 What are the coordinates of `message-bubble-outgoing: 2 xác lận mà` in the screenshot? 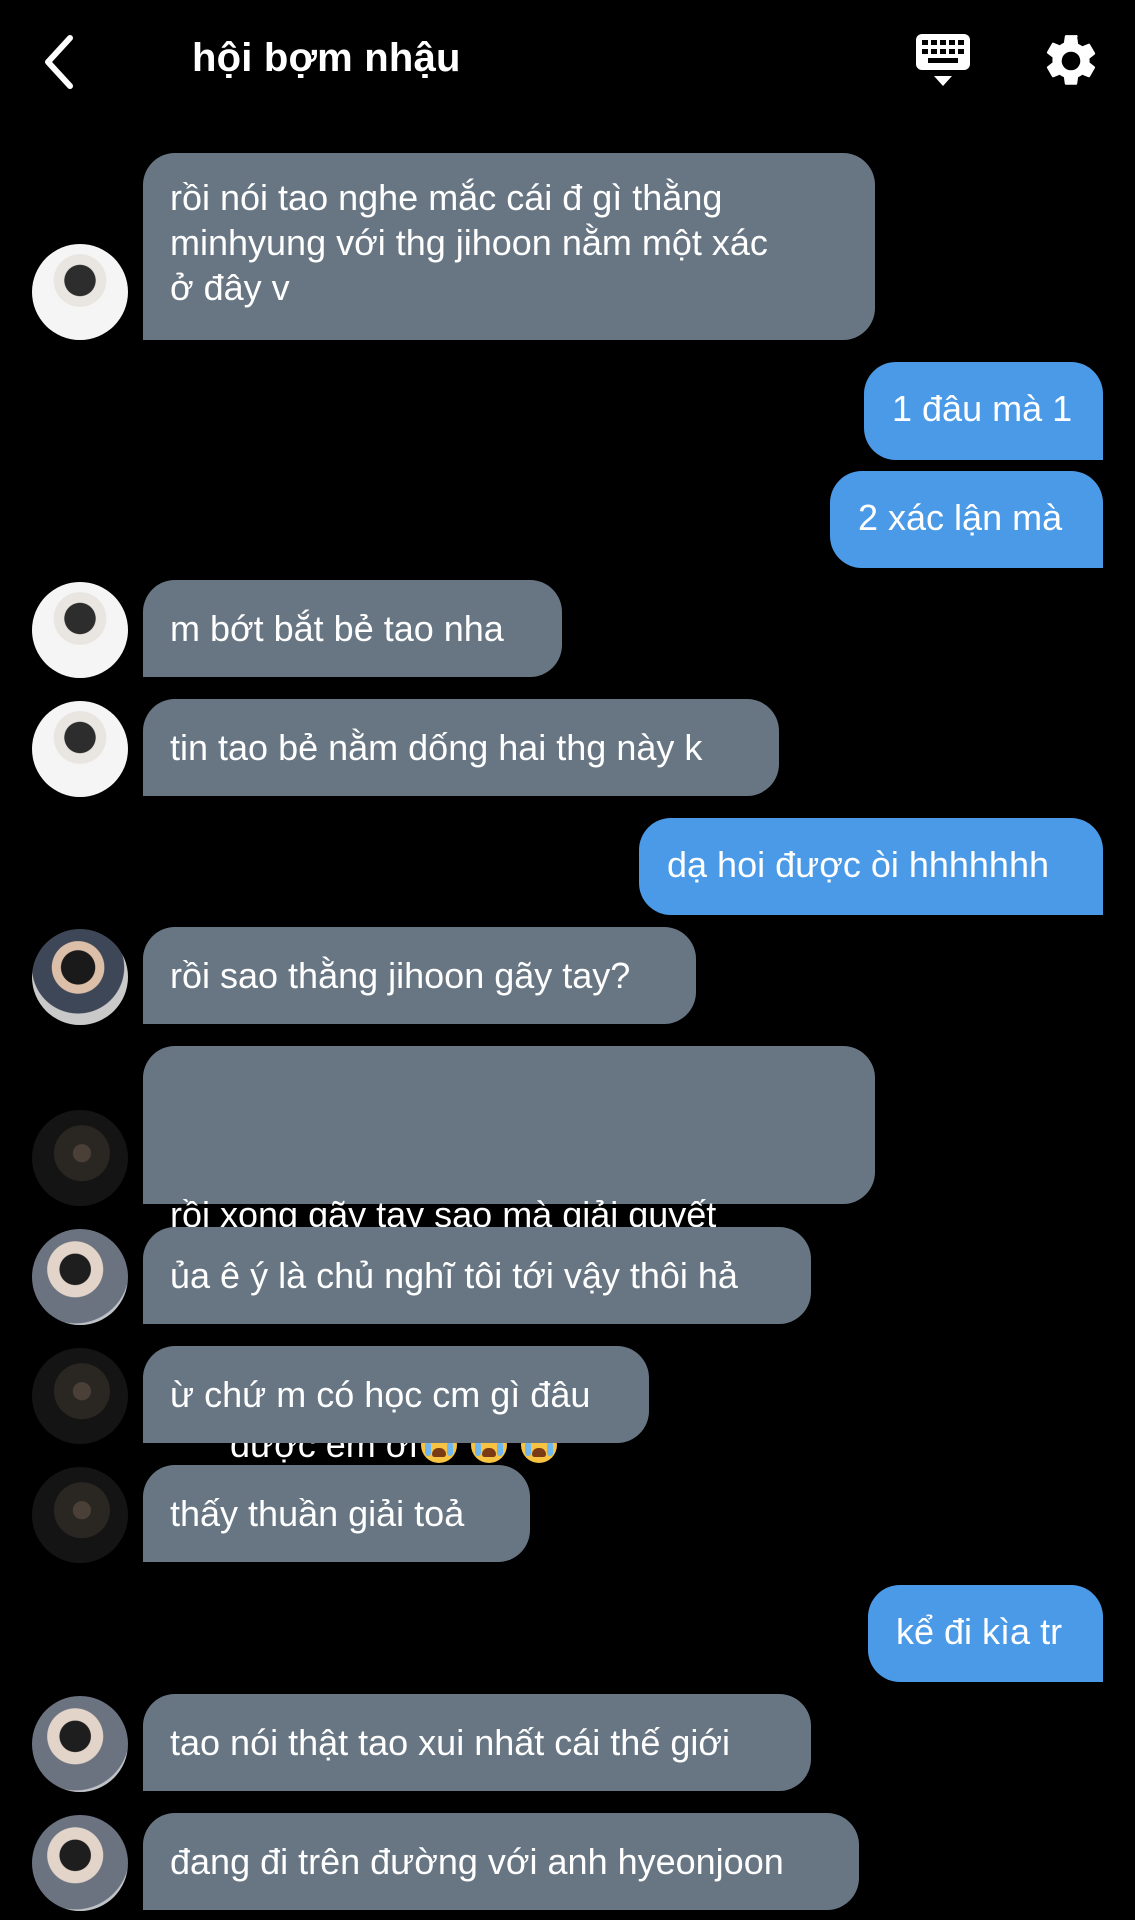 It's located at (966, 519).